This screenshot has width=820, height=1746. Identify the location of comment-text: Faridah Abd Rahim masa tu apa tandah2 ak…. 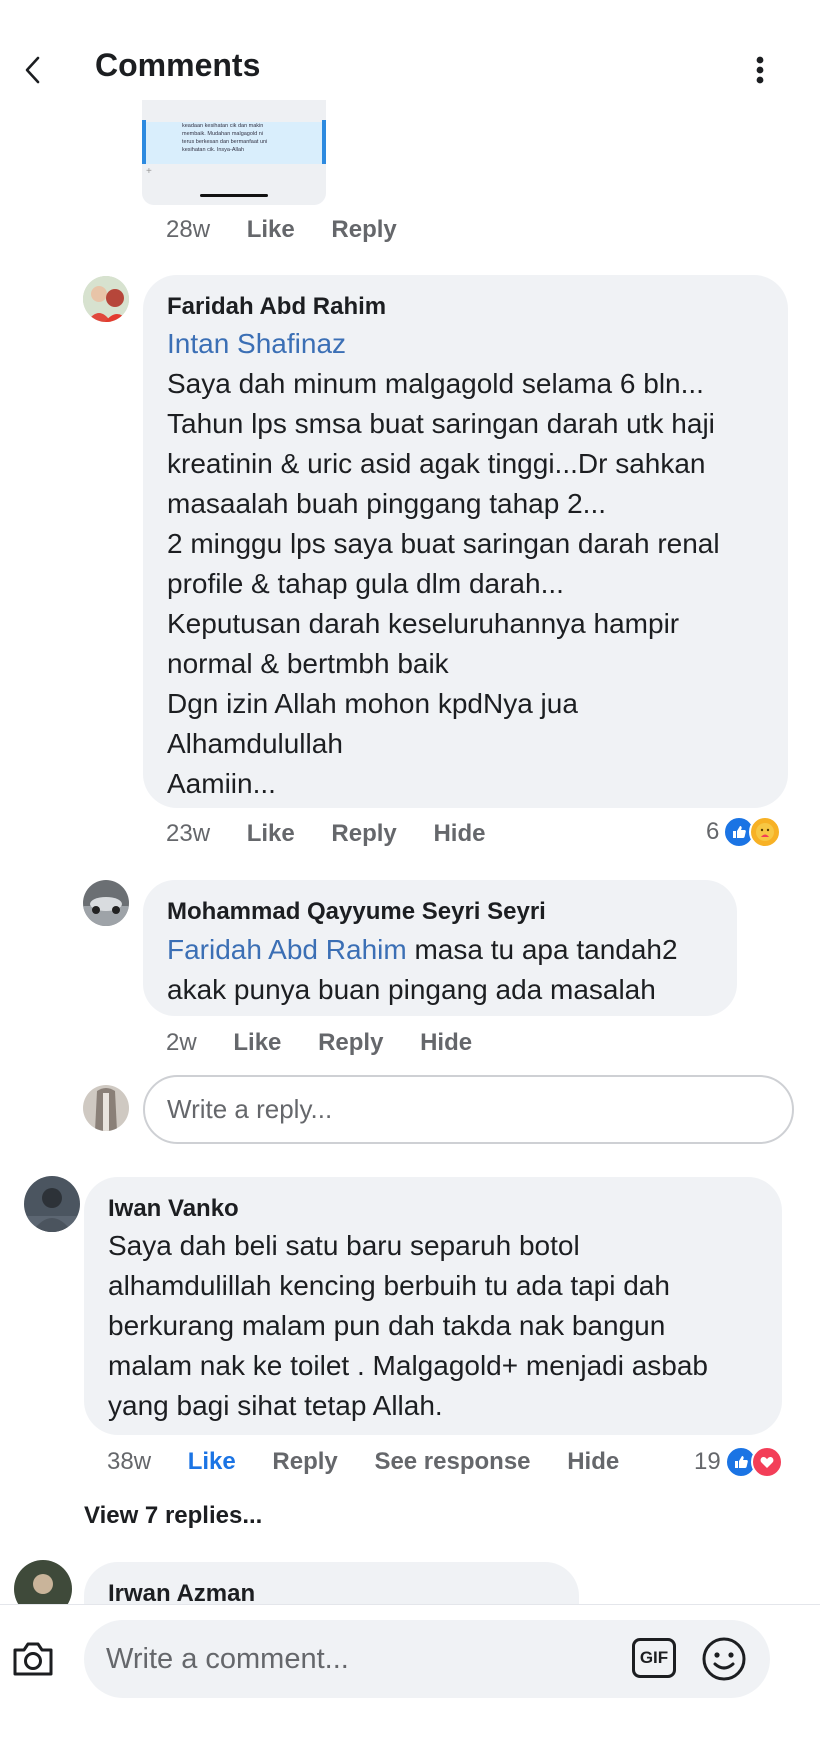
(422, 969).